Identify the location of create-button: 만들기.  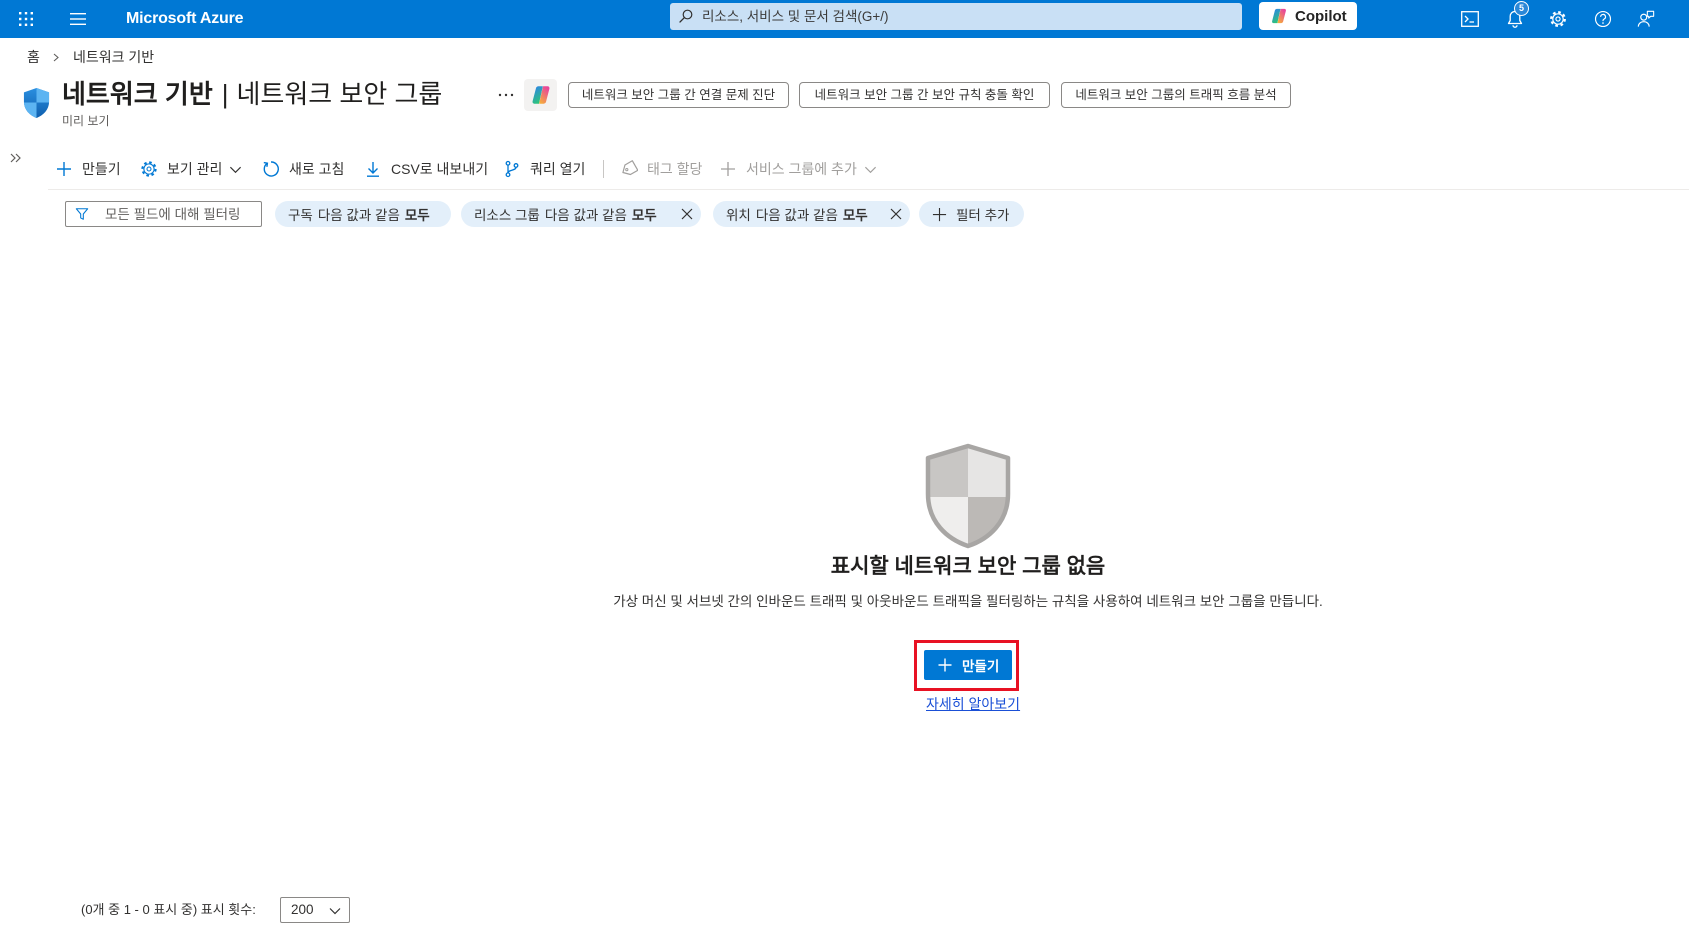
(88, 169).